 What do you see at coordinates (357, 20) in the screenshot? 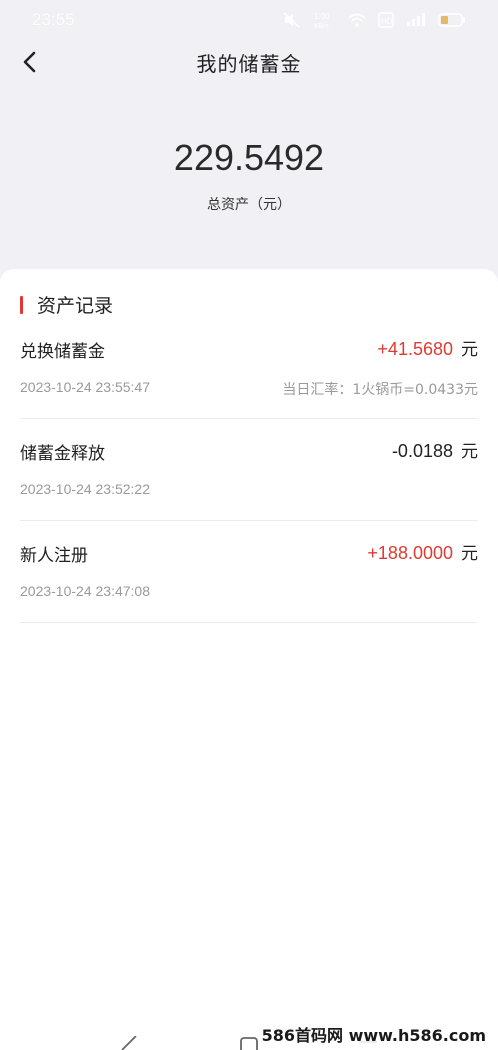
I see `wifi-icon` at bounding box center [357, 20].